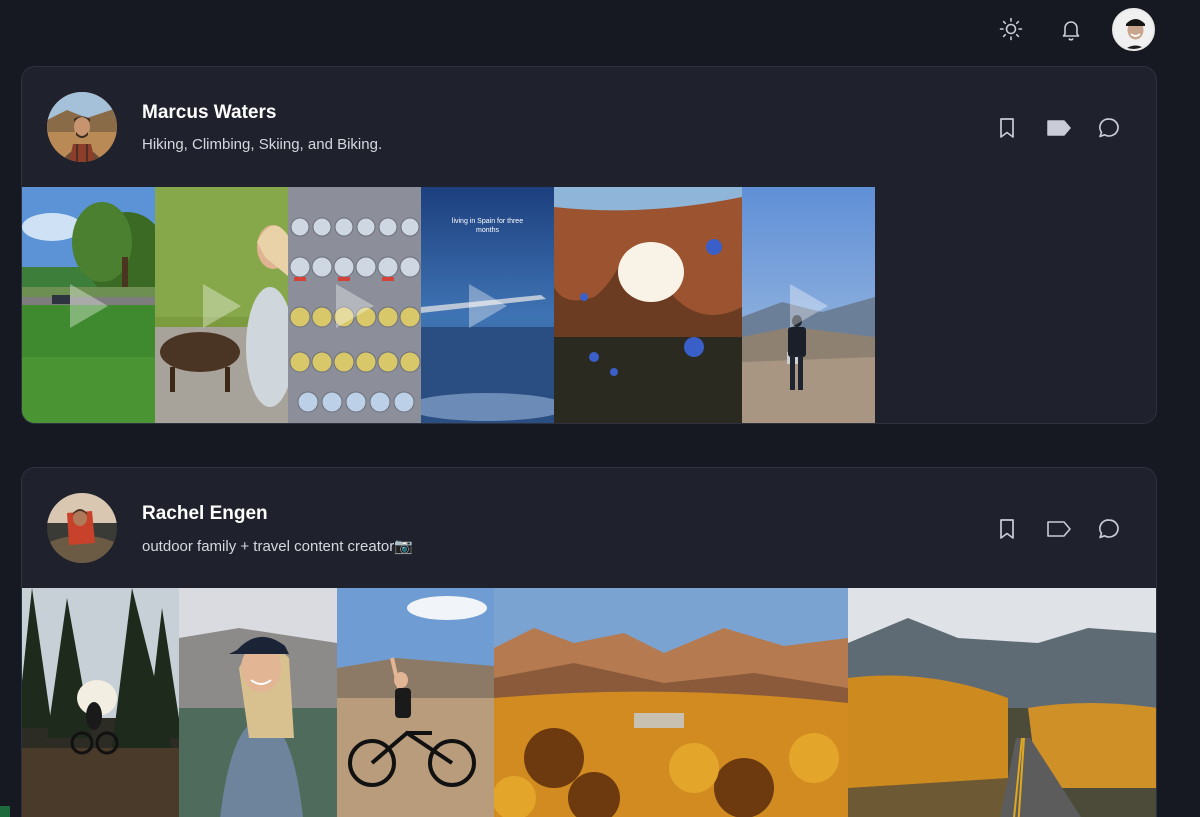 The image size is (1200, 817). Describe the element at coordinates (600, 30) in the screenshot. I see `top-bar` at that location.